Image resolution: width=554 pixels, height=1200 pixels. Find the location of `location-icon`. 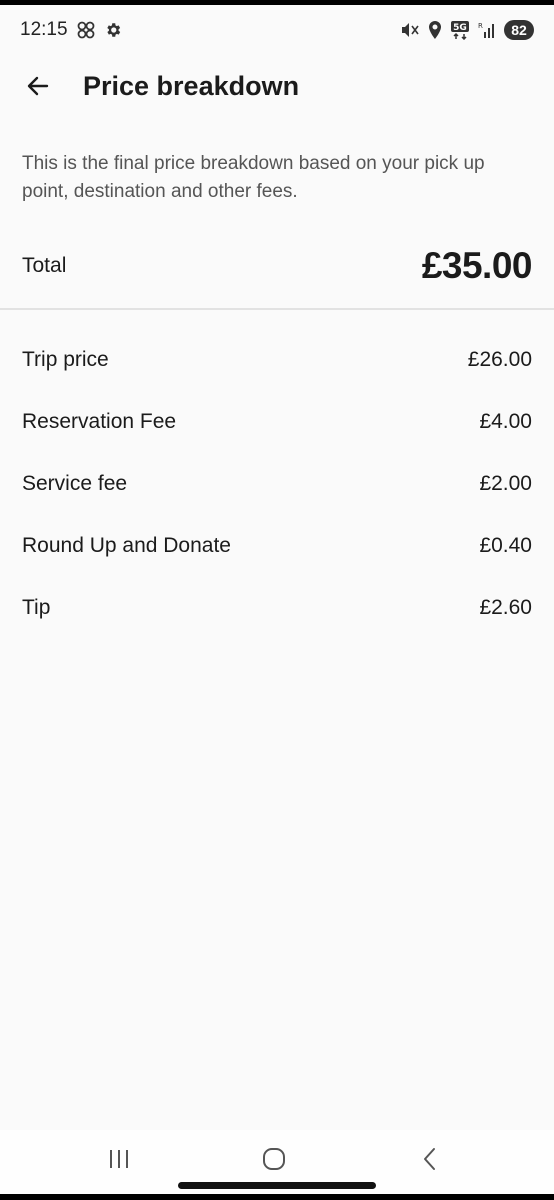

location-icon is located at coordinates (435, 30).